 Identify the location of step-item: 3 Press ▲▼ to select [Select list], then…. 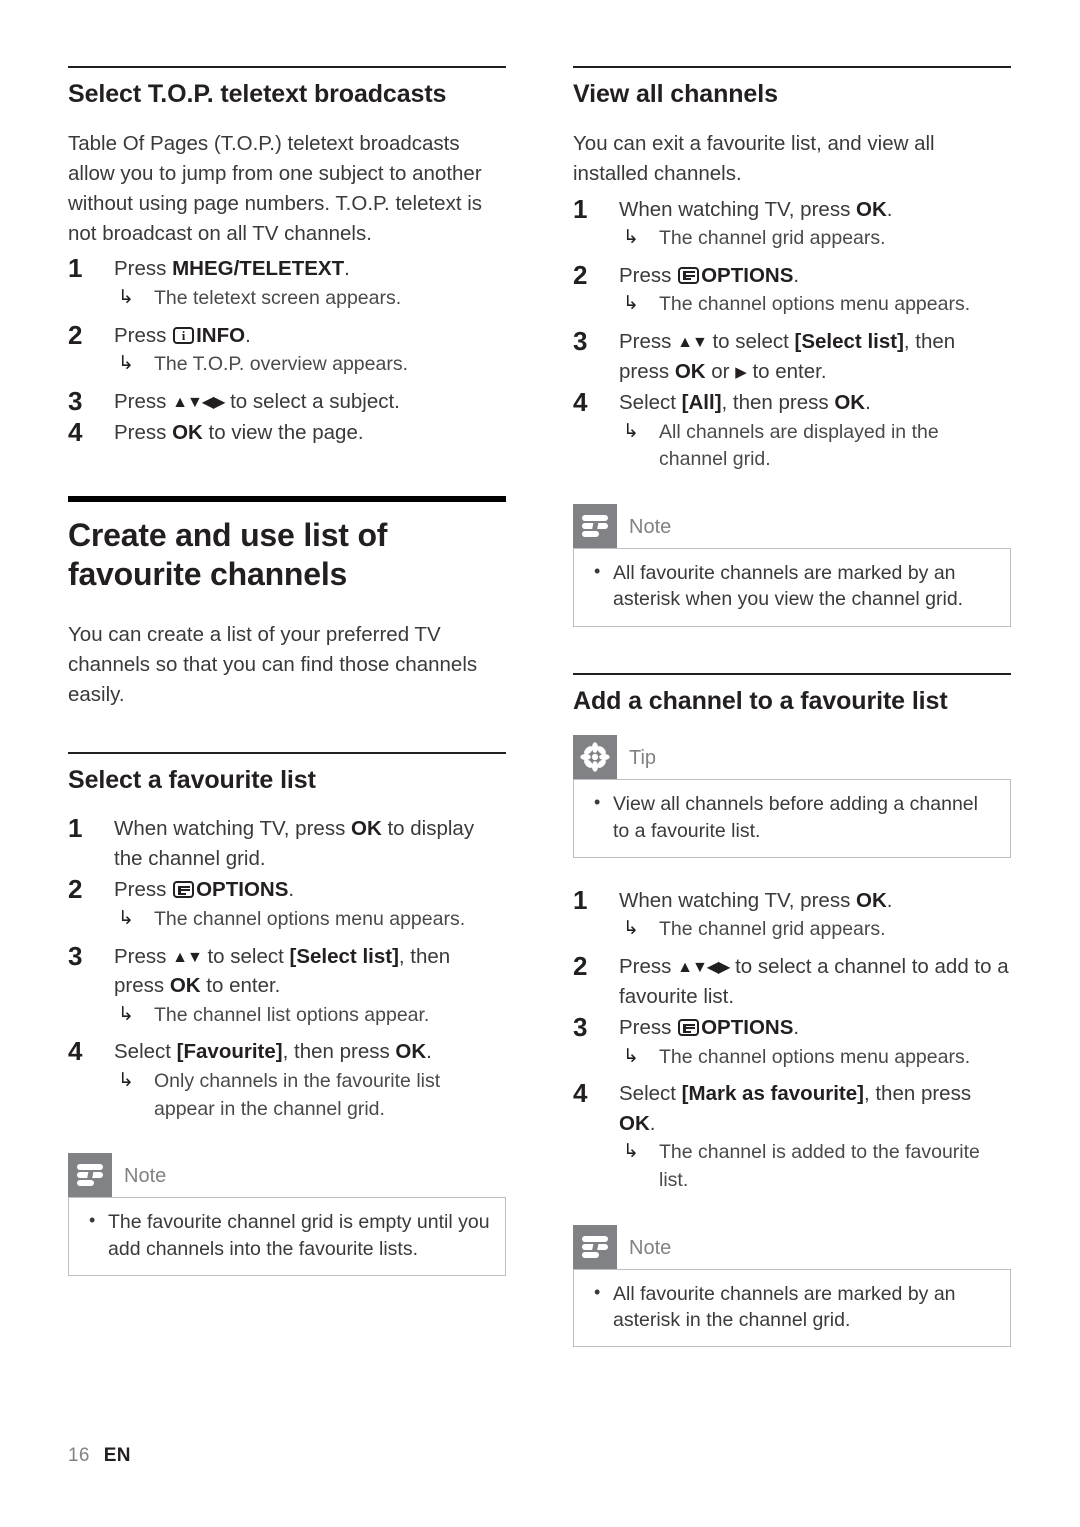
(287, 985).